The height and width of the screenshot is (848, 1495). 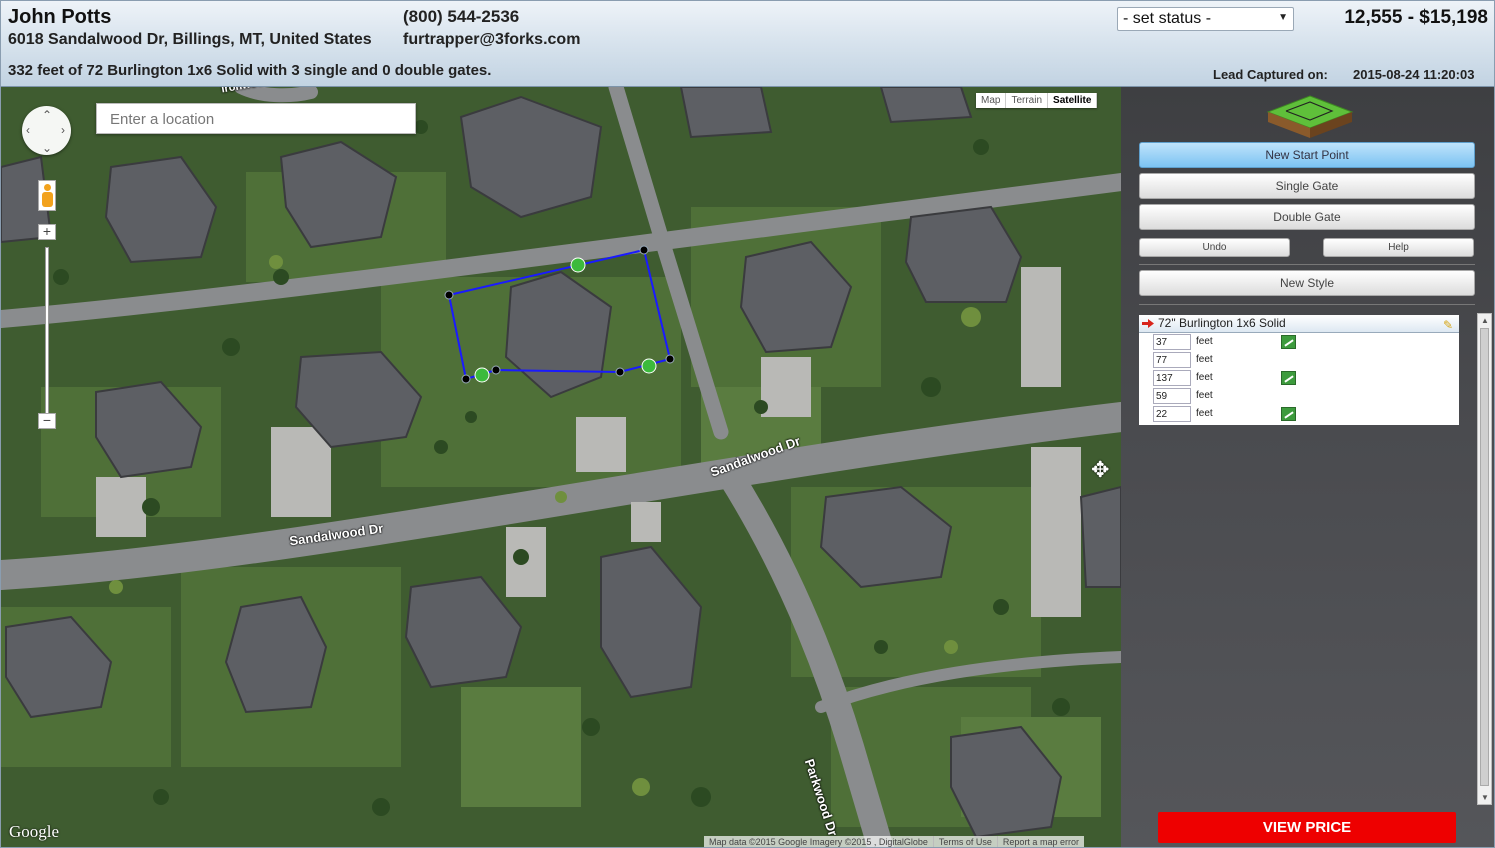 What do you see at coordinates (1414, 74) in the screenshot?
I see `lead-captured-date: 2015-08-24 11:20:03` at bounding box center [1414, 74].